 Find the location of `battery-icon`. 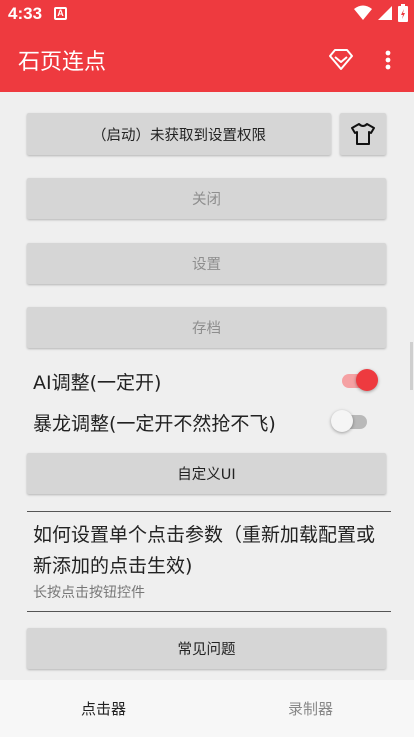

battery-icon is located at coordinates (403, 13).